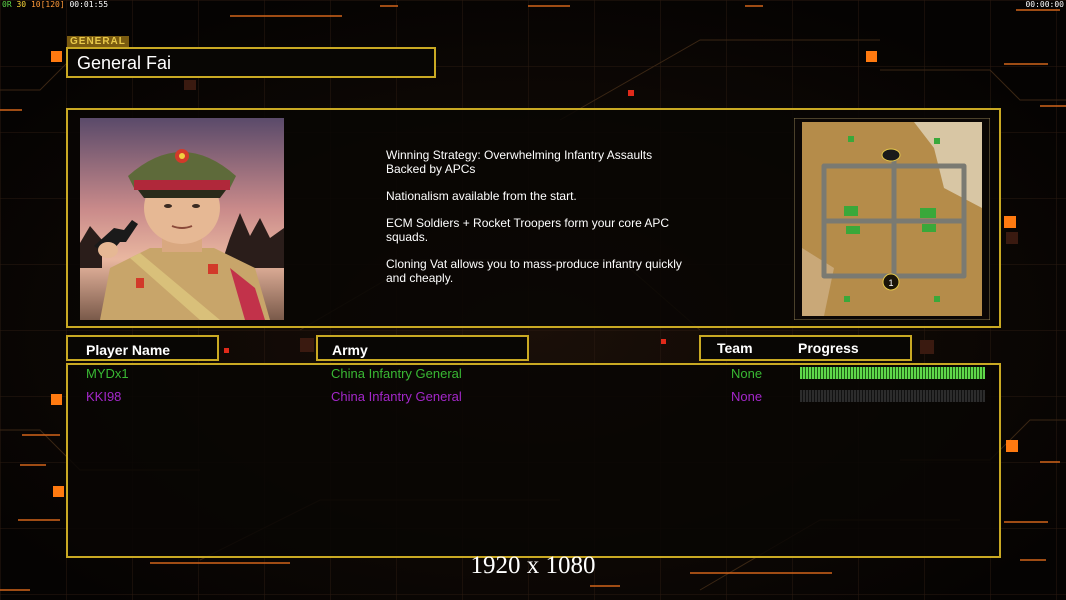  I want to click on general-name: General Fai, so click(124, 63).